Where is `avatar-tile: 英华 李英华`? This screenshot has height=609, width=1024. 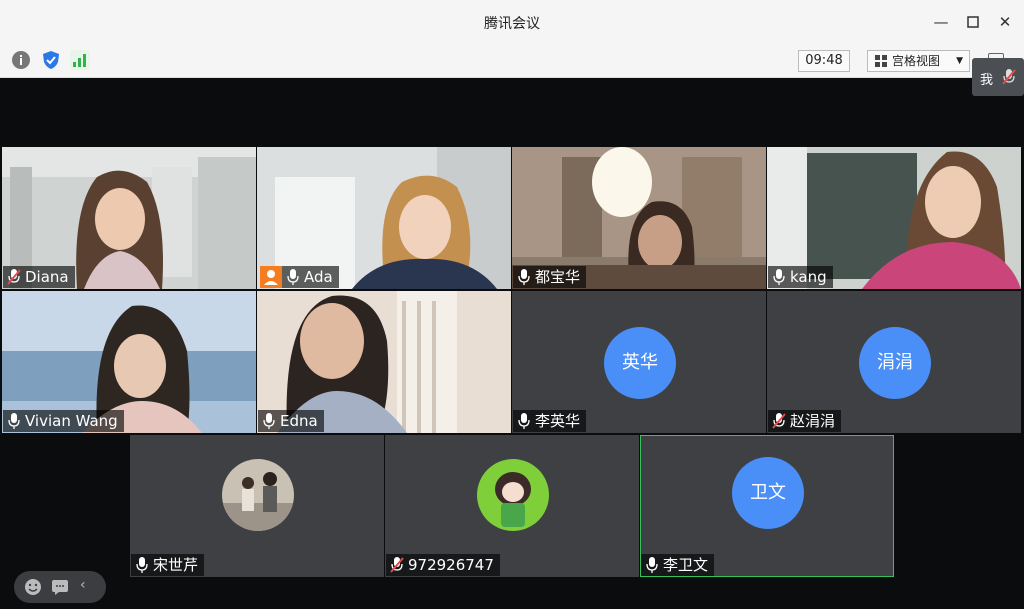
avatar-tile: 英华 李英华 is located at coordinates (639, 362).